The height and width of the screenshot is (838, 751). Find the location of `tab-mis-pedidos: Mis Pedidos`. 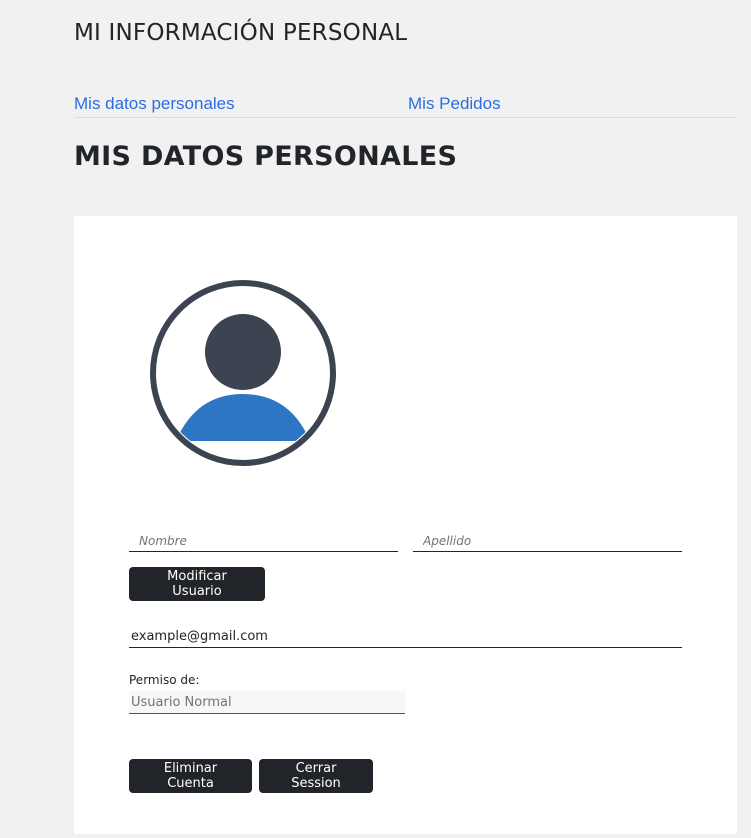

tab-mis-pedidos: Mis Pedidos is located at coordinates (454, 104).